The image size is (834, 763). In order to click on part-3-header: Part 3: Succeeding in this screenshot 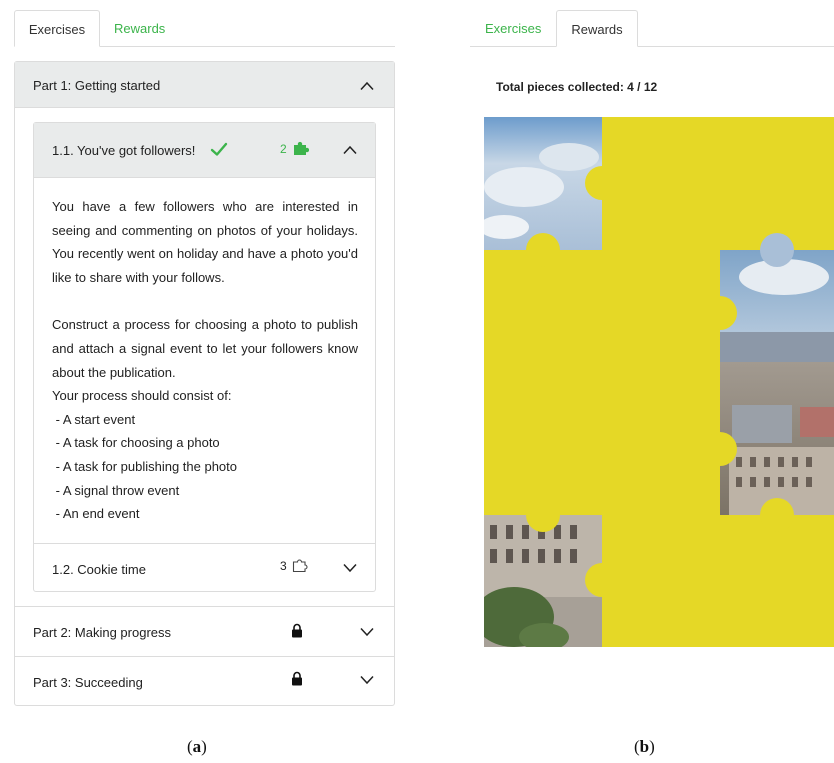, I will do `click(204, 680)`.